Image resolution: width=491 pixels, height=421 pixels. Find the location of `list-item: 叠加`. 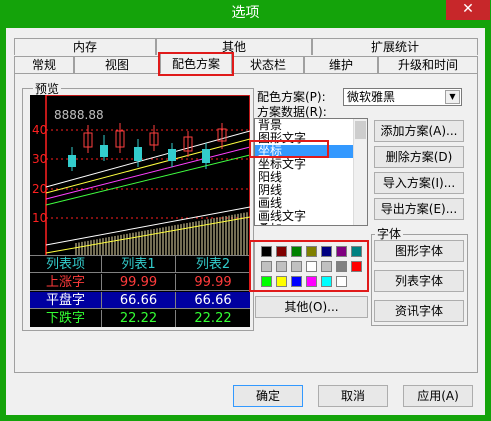

list-item: 叠加 is located at coordinates (311, 224).